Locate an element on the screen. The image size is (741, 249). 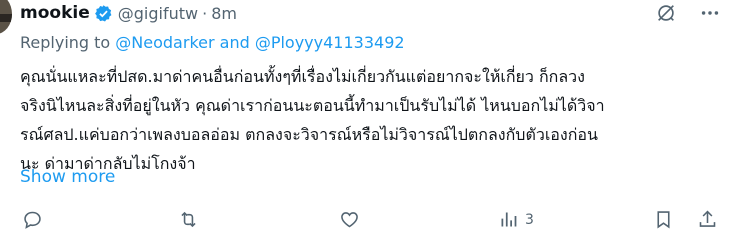
views-icon is located at coordinates (509, 219).